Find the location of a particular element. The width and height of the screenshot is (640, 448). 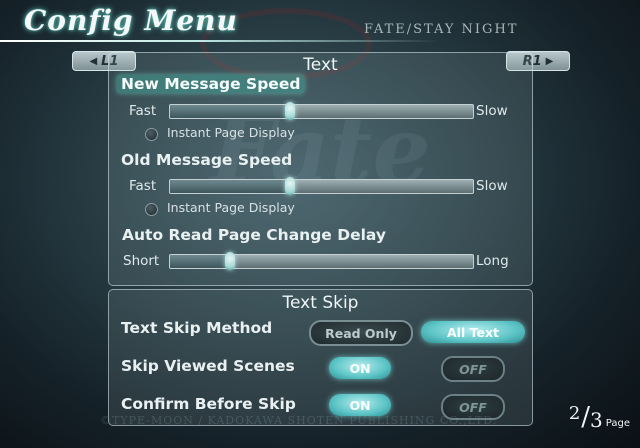

skip-viewed-on-button: ON is located at coordinates (360, 368).